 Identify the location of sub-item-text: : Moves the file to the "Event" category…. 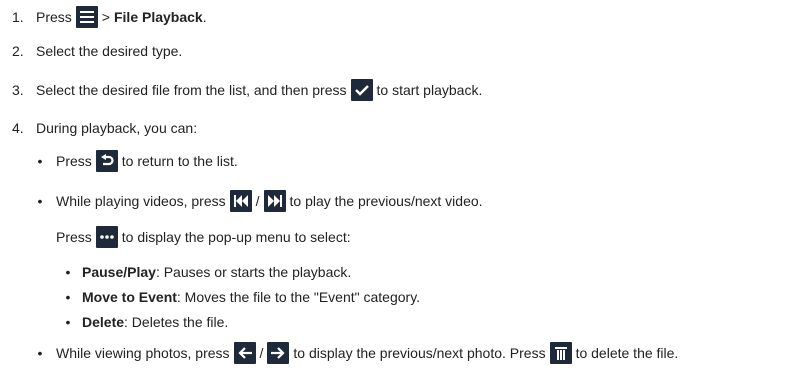
(298, 297).